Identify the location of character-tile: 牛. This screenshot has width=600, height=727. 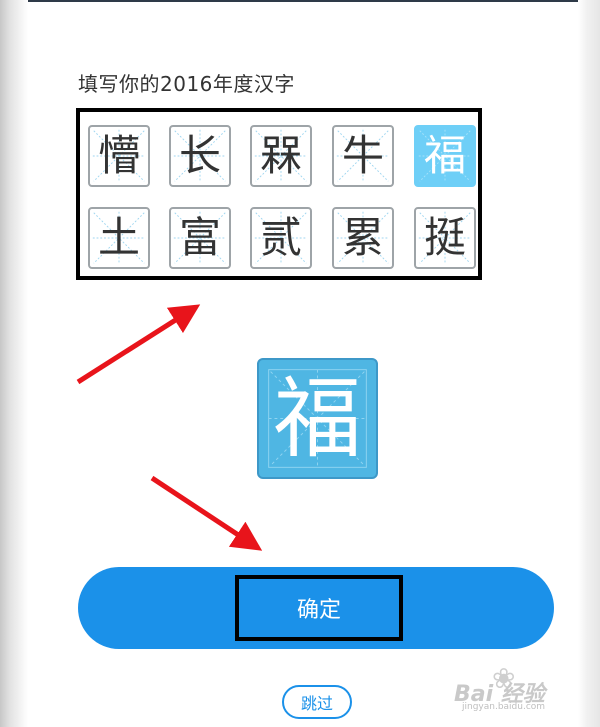
(363, 156).